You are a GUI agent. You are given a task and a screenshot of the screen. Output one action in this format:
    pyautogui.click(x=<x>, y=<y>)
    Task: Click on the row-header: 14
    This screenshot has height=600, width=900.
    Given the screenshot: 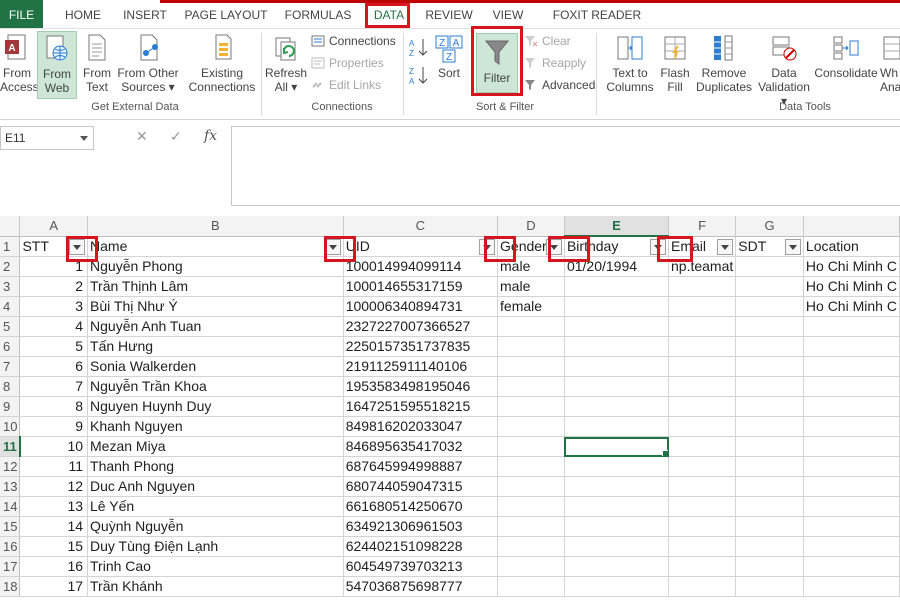 What is the action you would take?
    pyautogui.click(x=10, y=506)
    